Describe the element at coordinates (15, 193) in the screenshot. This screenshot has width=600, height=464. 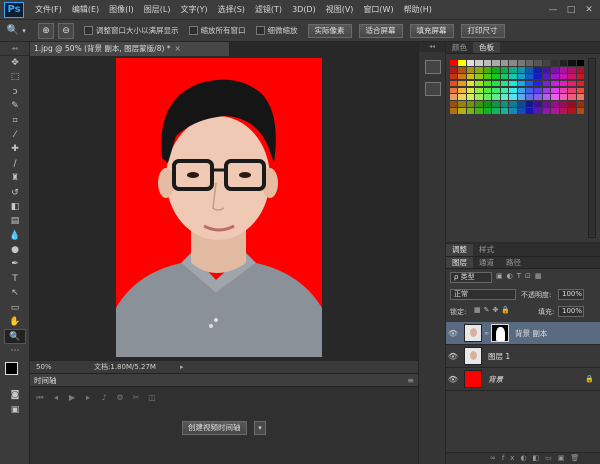
I see `history-brush-tool-icon: ↺` at that location.